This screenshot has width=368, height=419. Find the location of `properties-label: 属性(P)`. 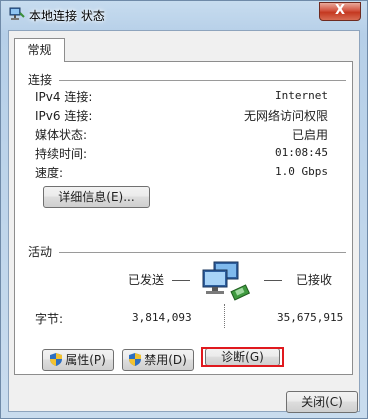

properties-label: 属性(P) is located at coordinates (85, 360).